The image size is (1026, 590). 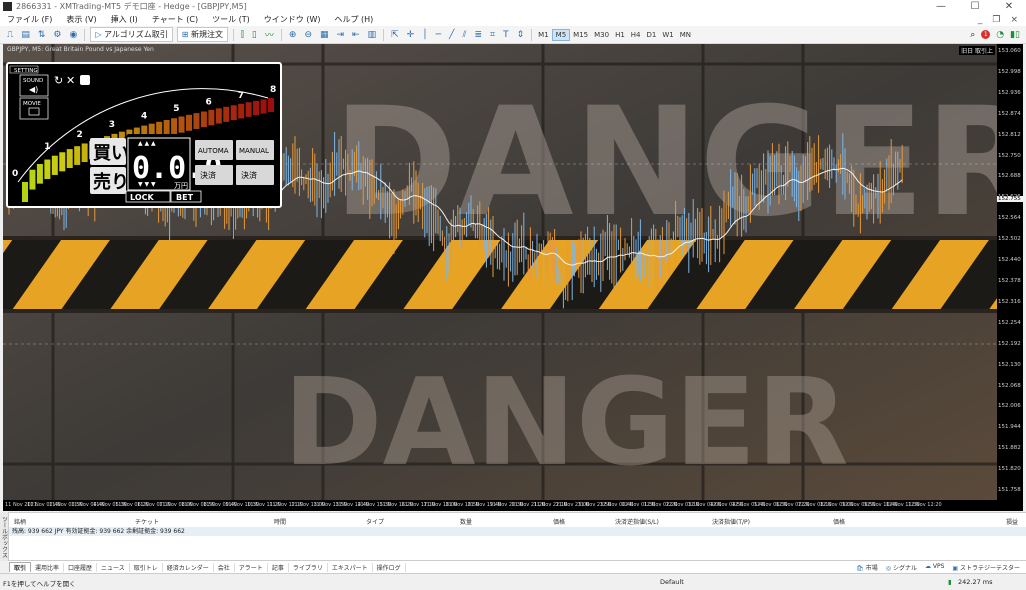 What do you see at coordinates (941, 6) in the screenshot?
I see `minimize-button: —` at bounding box center [941, 6].